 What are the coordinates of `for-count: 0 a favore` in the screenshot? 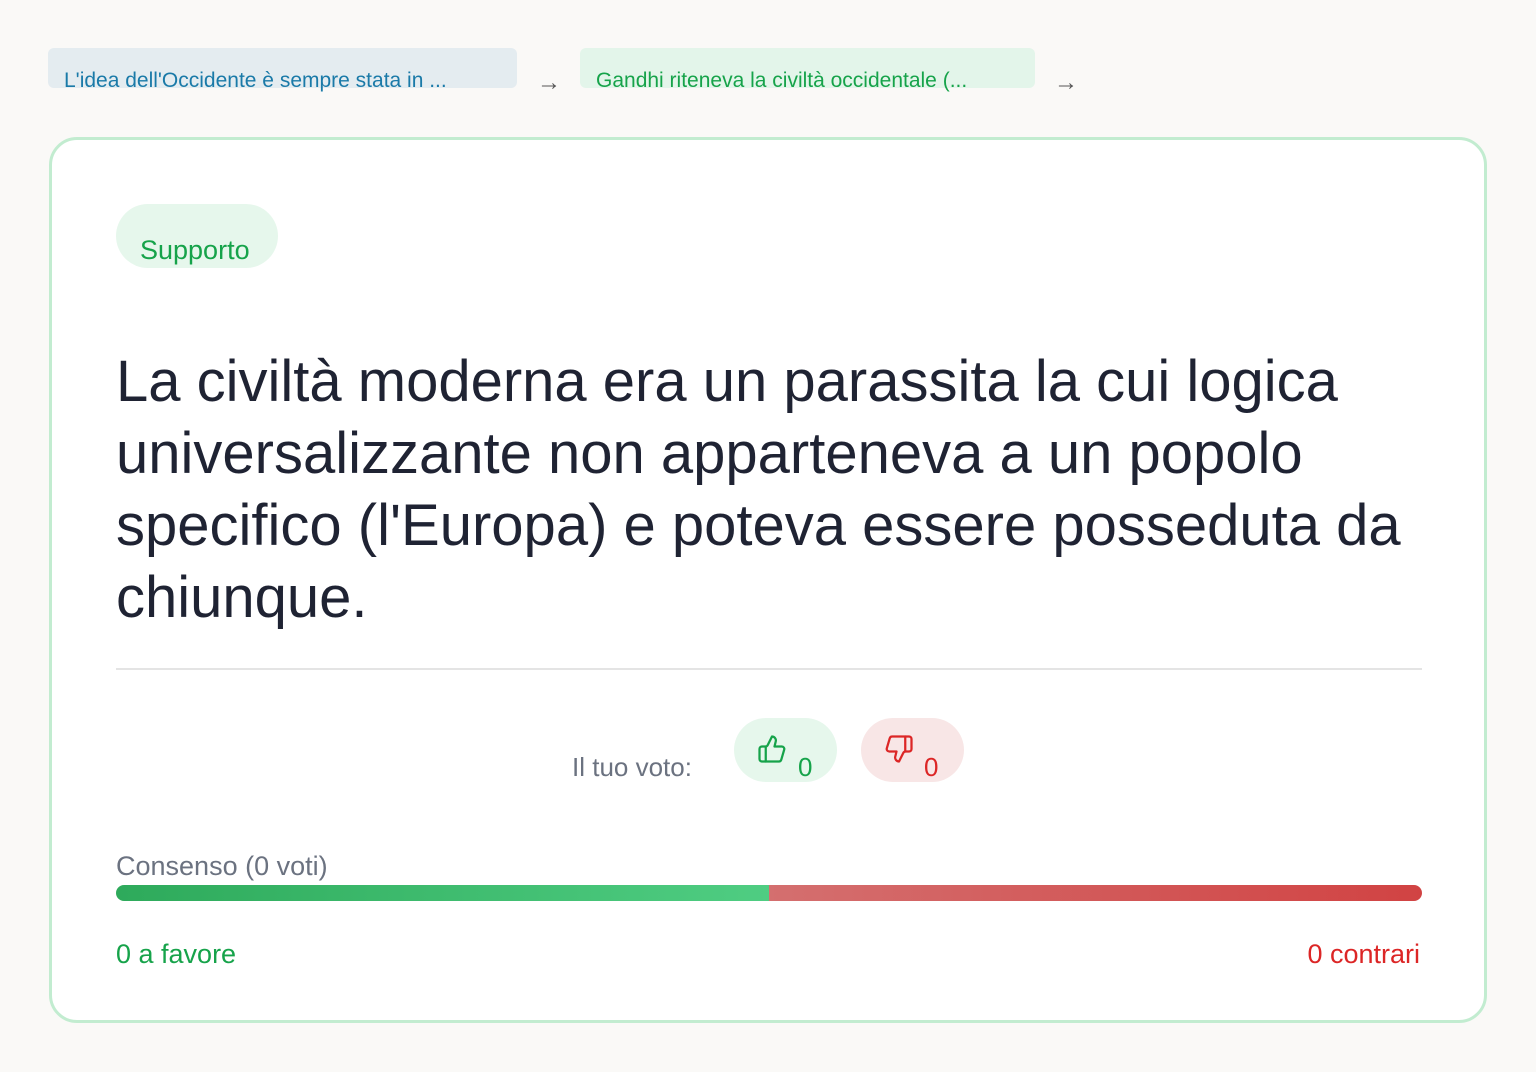 It's located at (176, 954).